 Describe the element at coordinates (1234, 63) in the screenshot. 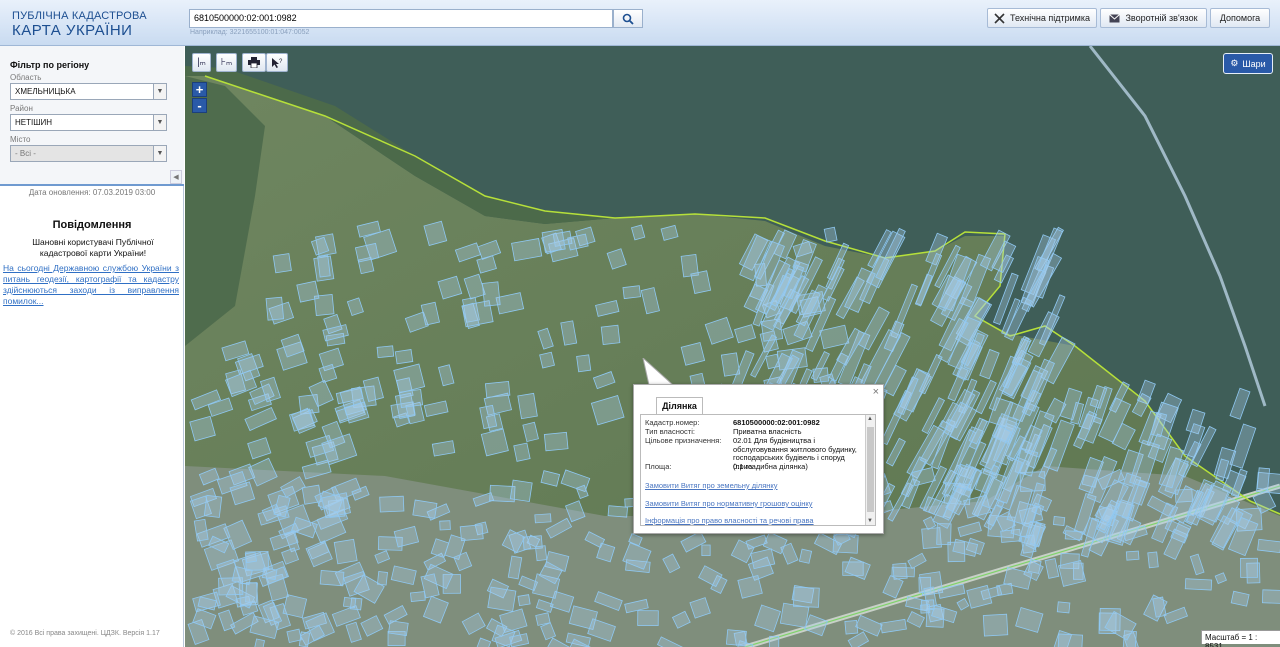

I see `gear-icon: ⚙` at that location.